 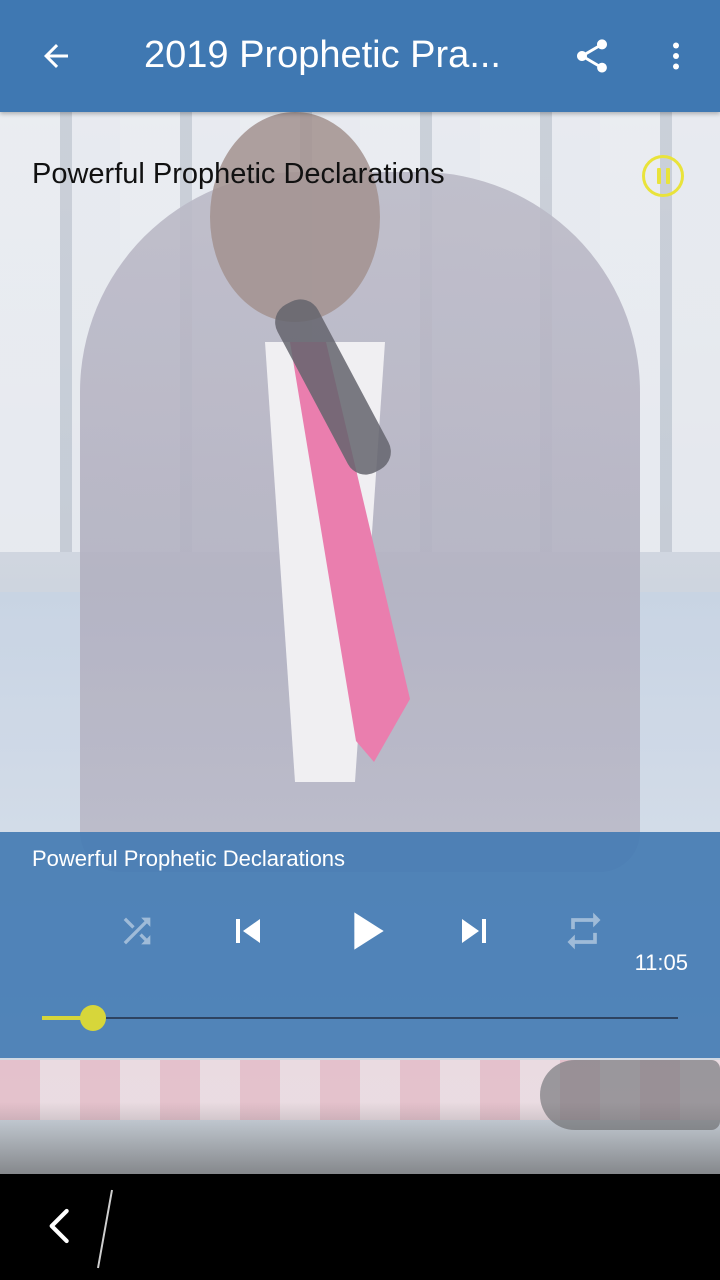 I want to click on more-vert-icon, so click(x=676, y=56).